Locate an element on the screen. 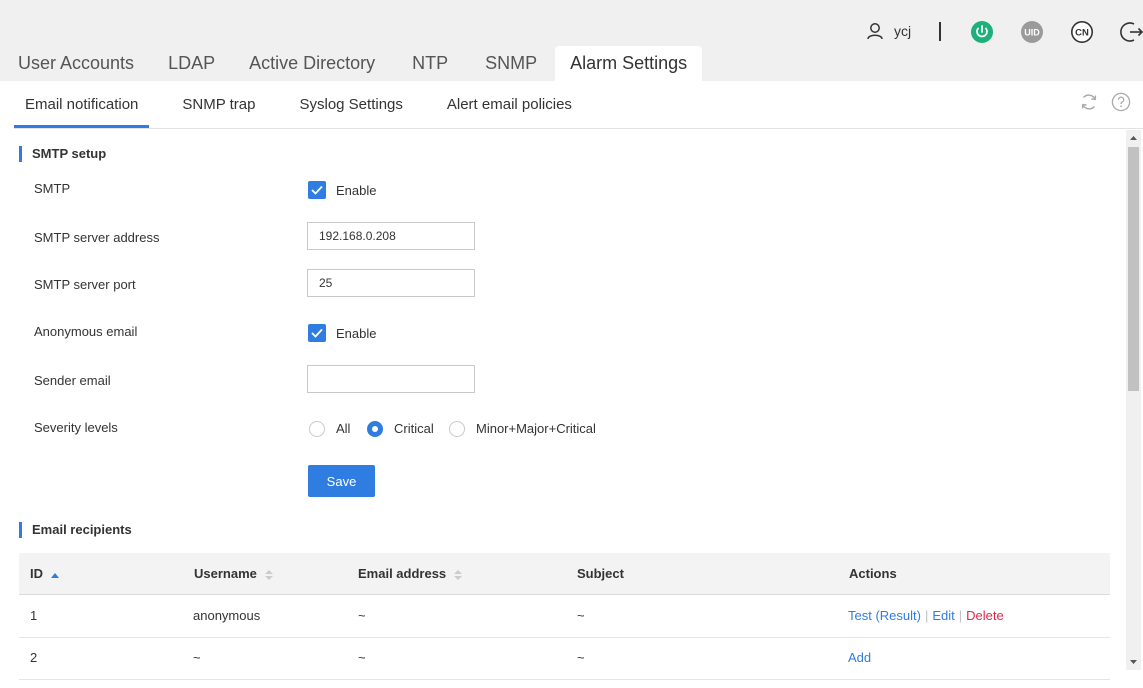  uid-icon: UID is located at coordinates (1032, 32).